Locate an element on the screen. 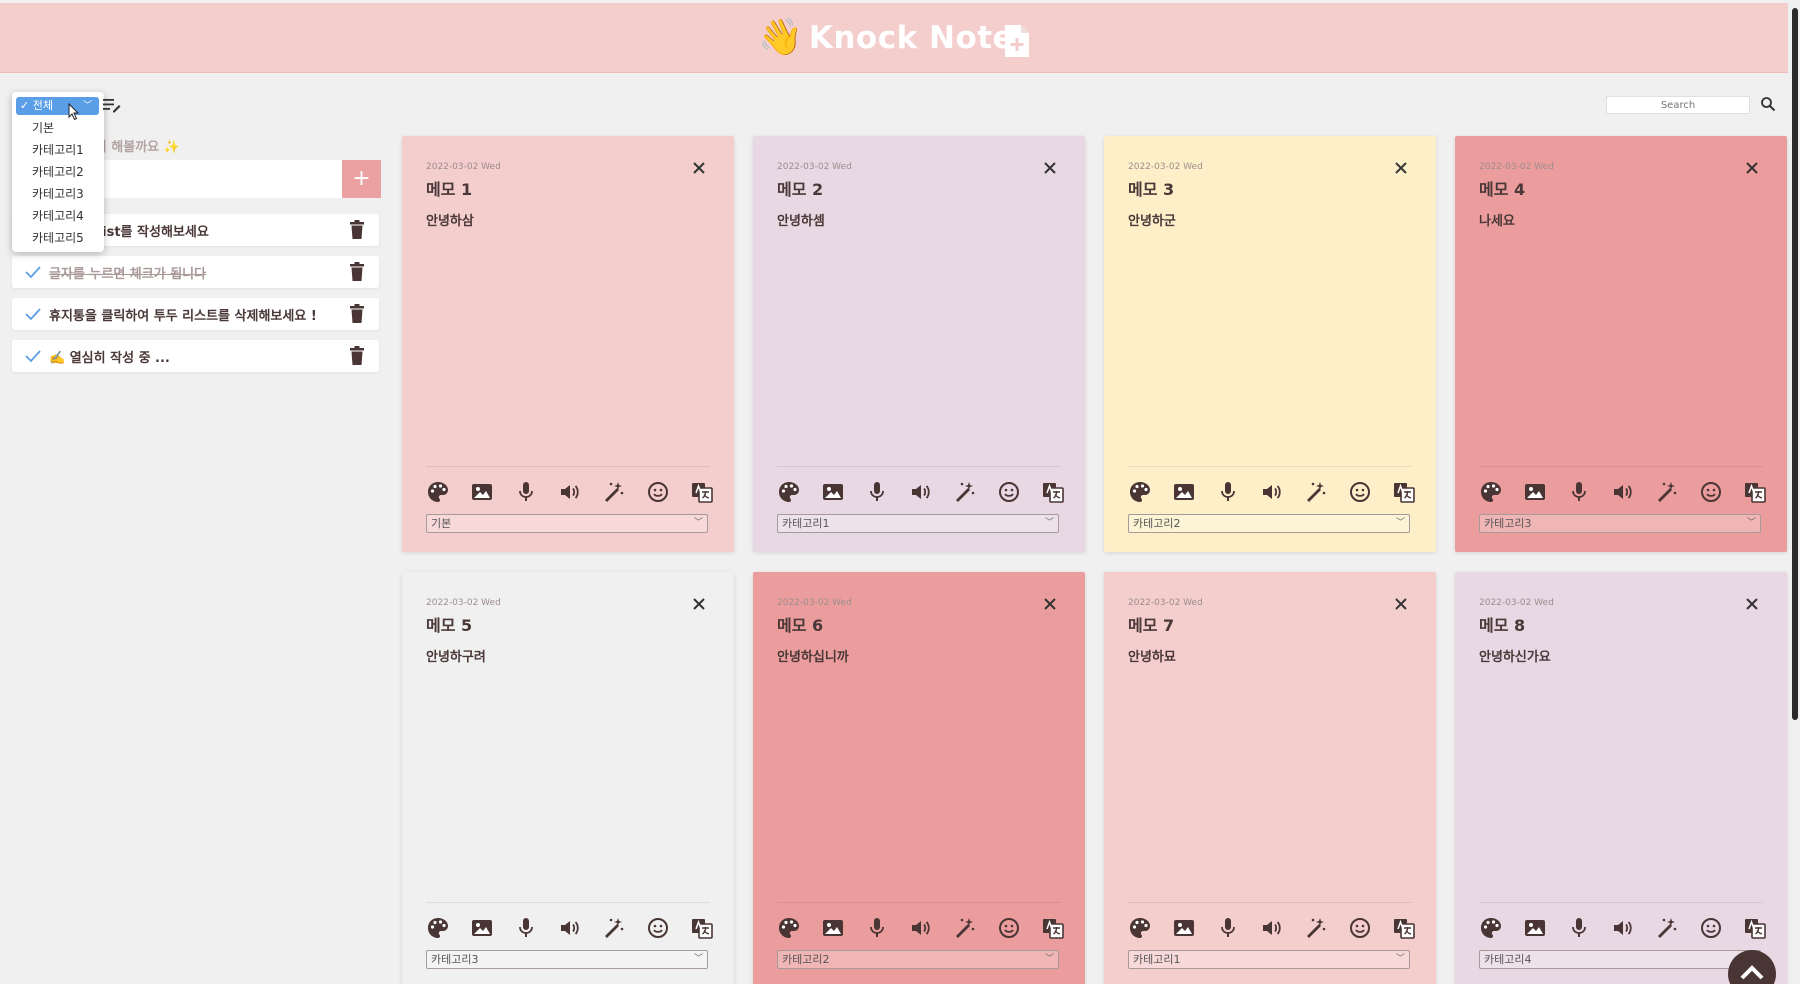 The width and height of the screenshot is (1800, 984). todo-text: 글자를 누르면 체크가 됩니다 is located at coordinates (127, 272).